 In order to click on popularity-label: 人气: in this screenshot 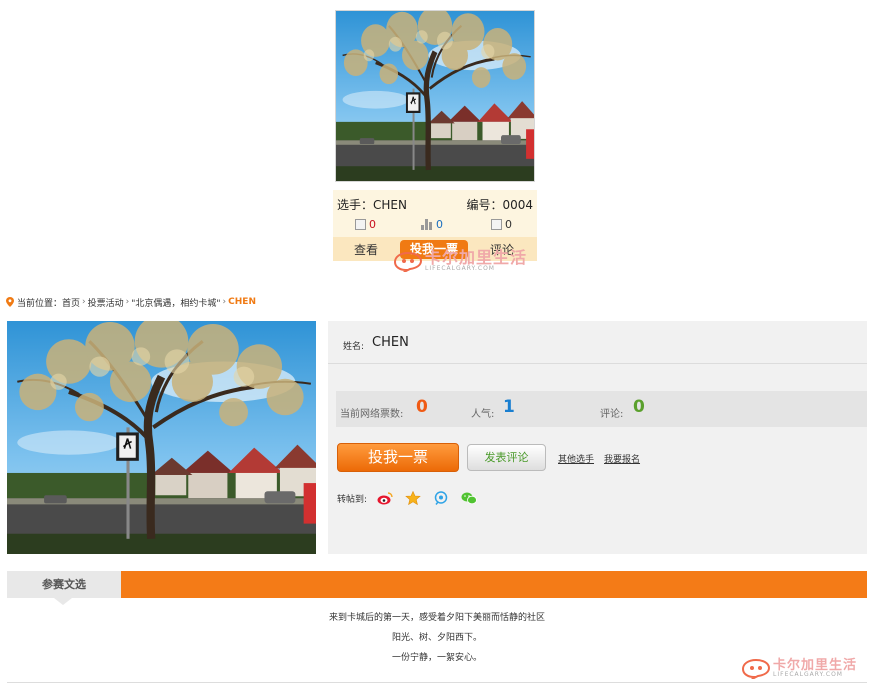, I will do `click(483, 414)`.